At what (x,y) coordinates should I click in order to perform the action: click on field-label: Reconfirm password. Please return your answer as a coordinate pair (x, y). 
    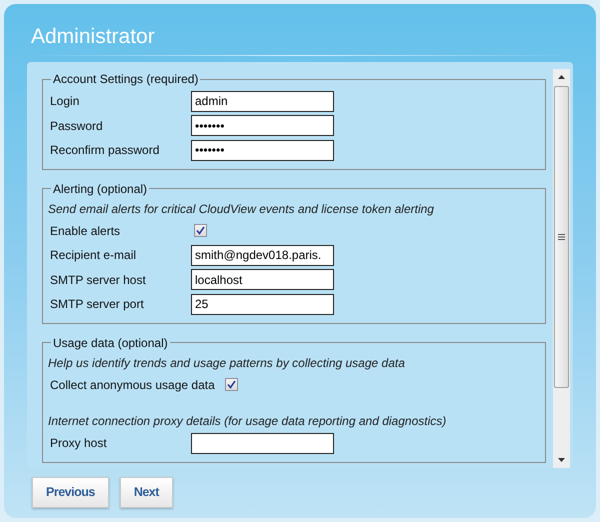
    Looking at the image, I should click on (105, 151).